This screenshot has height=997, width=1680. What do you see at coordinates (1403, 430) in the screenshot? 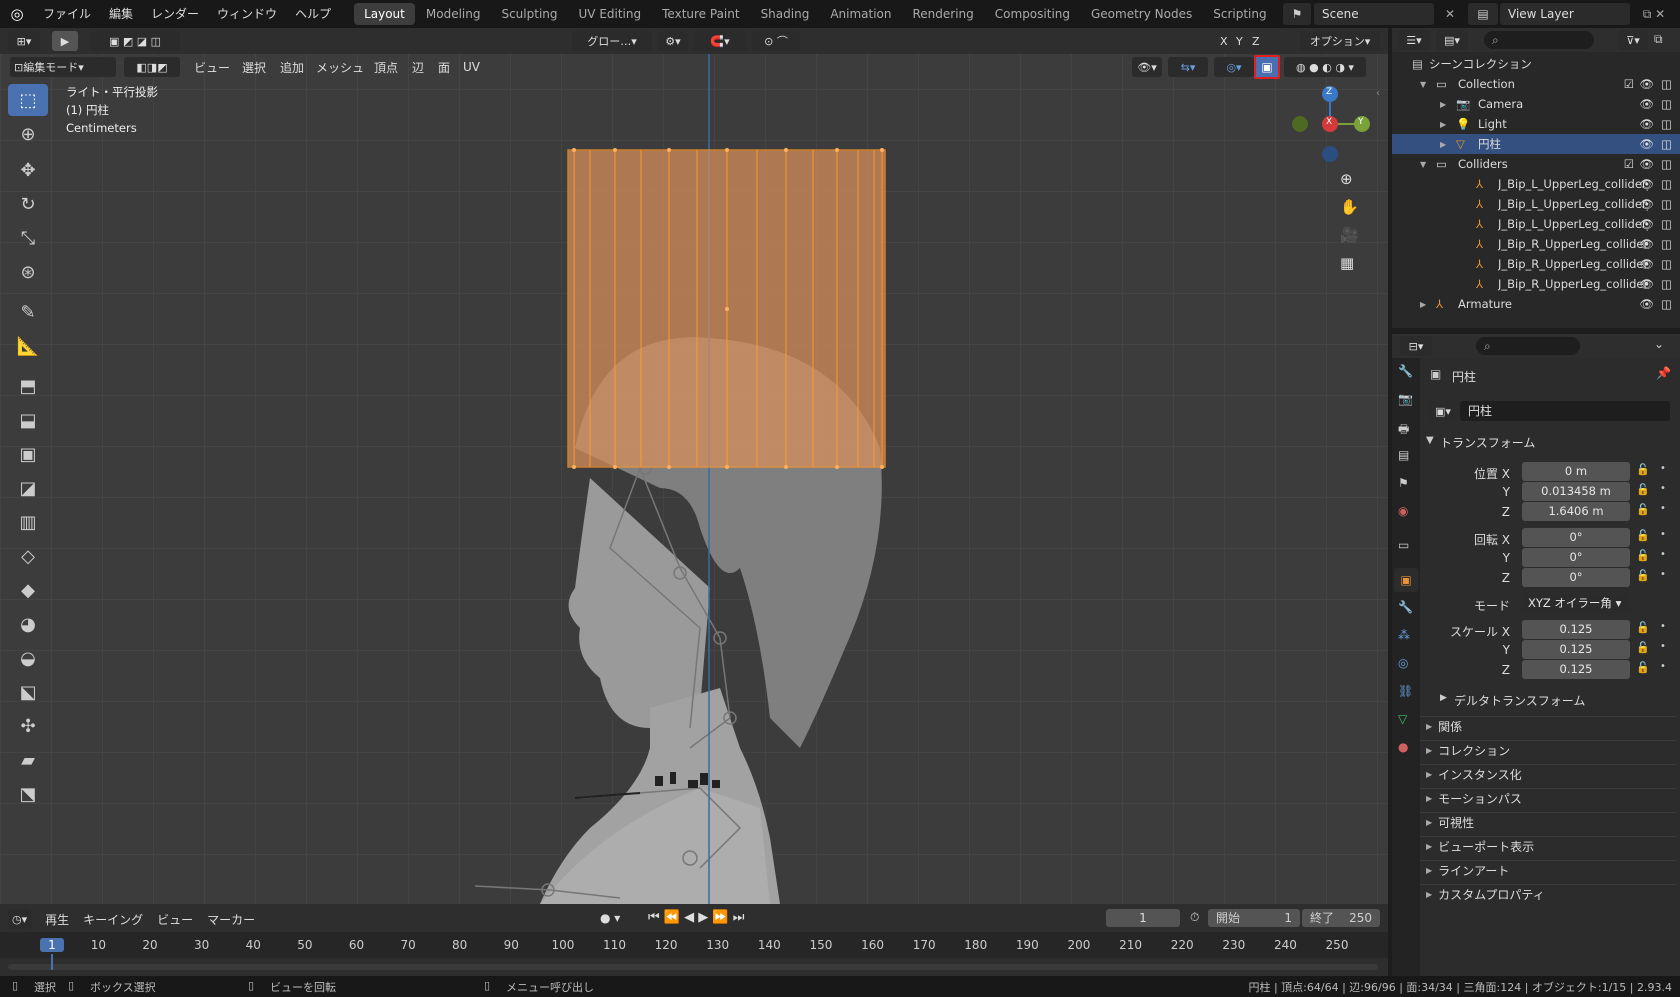
I see `tab-output-icon: 🖶` at bounding box center [1403, 430].